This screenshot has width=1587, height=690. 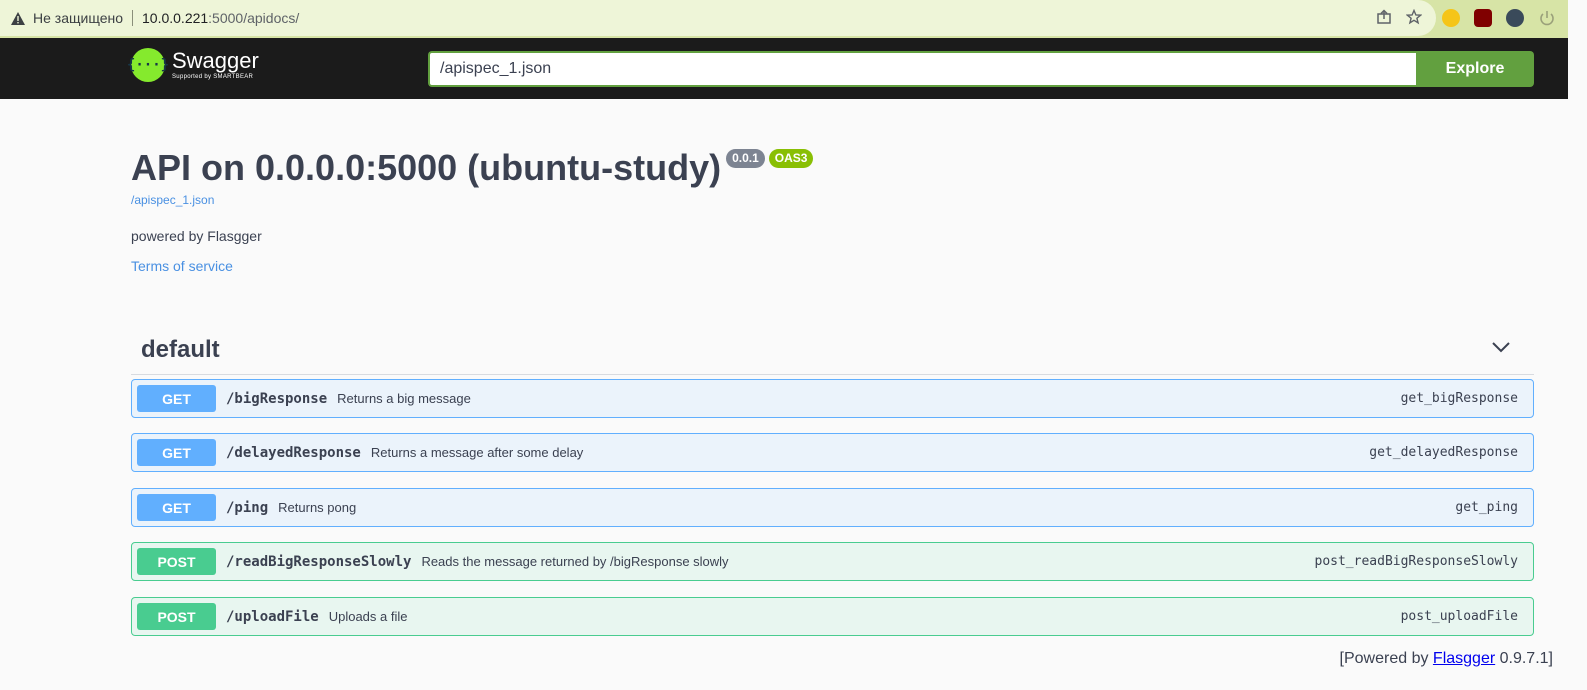 What do you see at coordinates (1501, 349) in the screenshot?
I see `chevron-down-icon` at bounding box center [1501, 349].